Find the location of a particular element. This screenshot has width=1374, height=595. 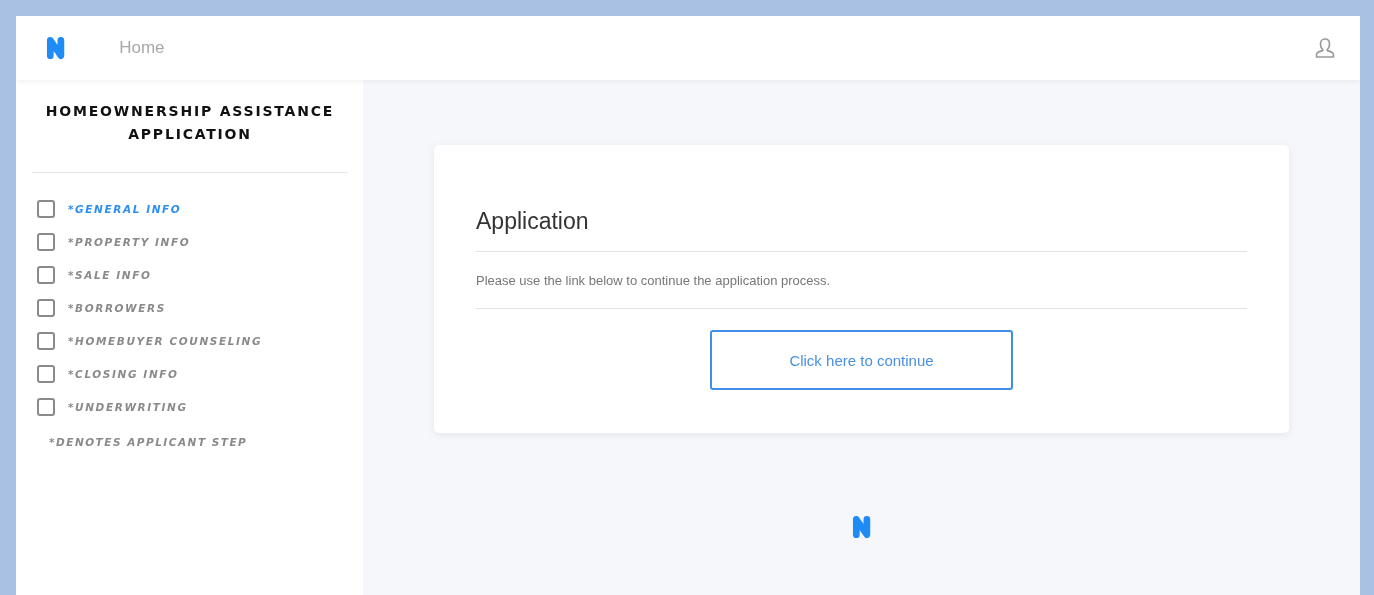

user-icon is located at coordinates (1325, 48).